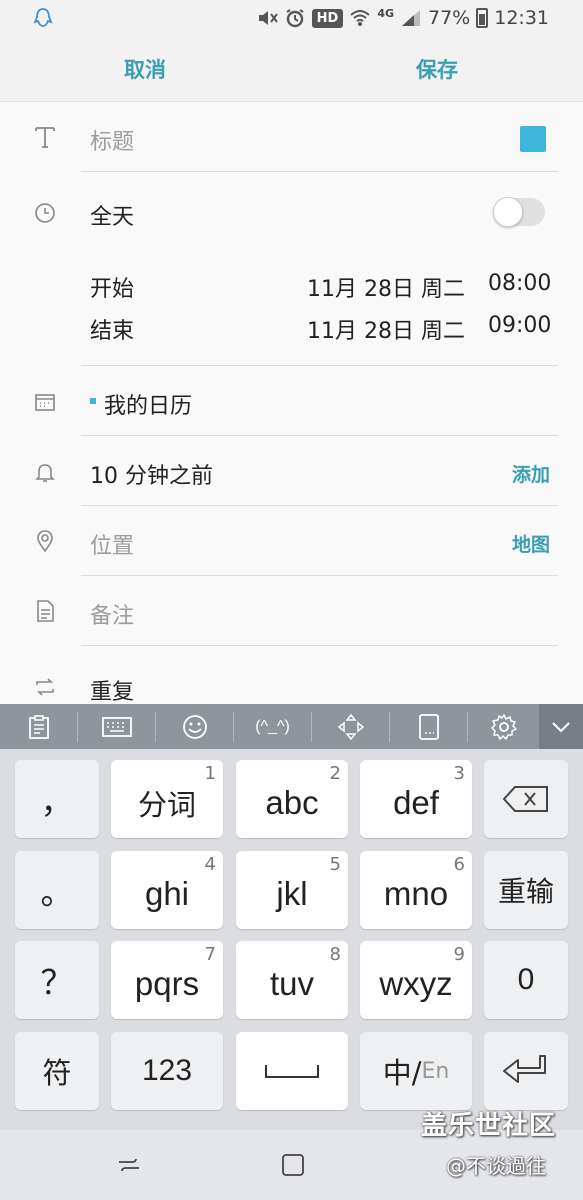 Image resolution: width=583 pixels, height=1200 pixels. Describe the element at coordinates (519, 325) in the screenshot. I see `end-time: 09:00` at that location.